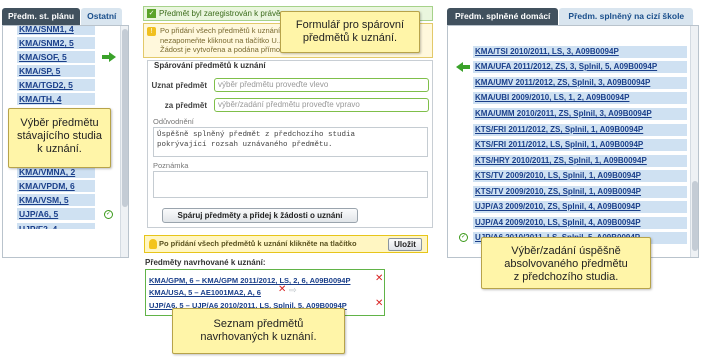 This screenshot has width=701, height=357. Describe the element at coordinates (41, 16) in the screenshot. I see `tab-study-plan-courses: Předm. st. plánu` at that location.